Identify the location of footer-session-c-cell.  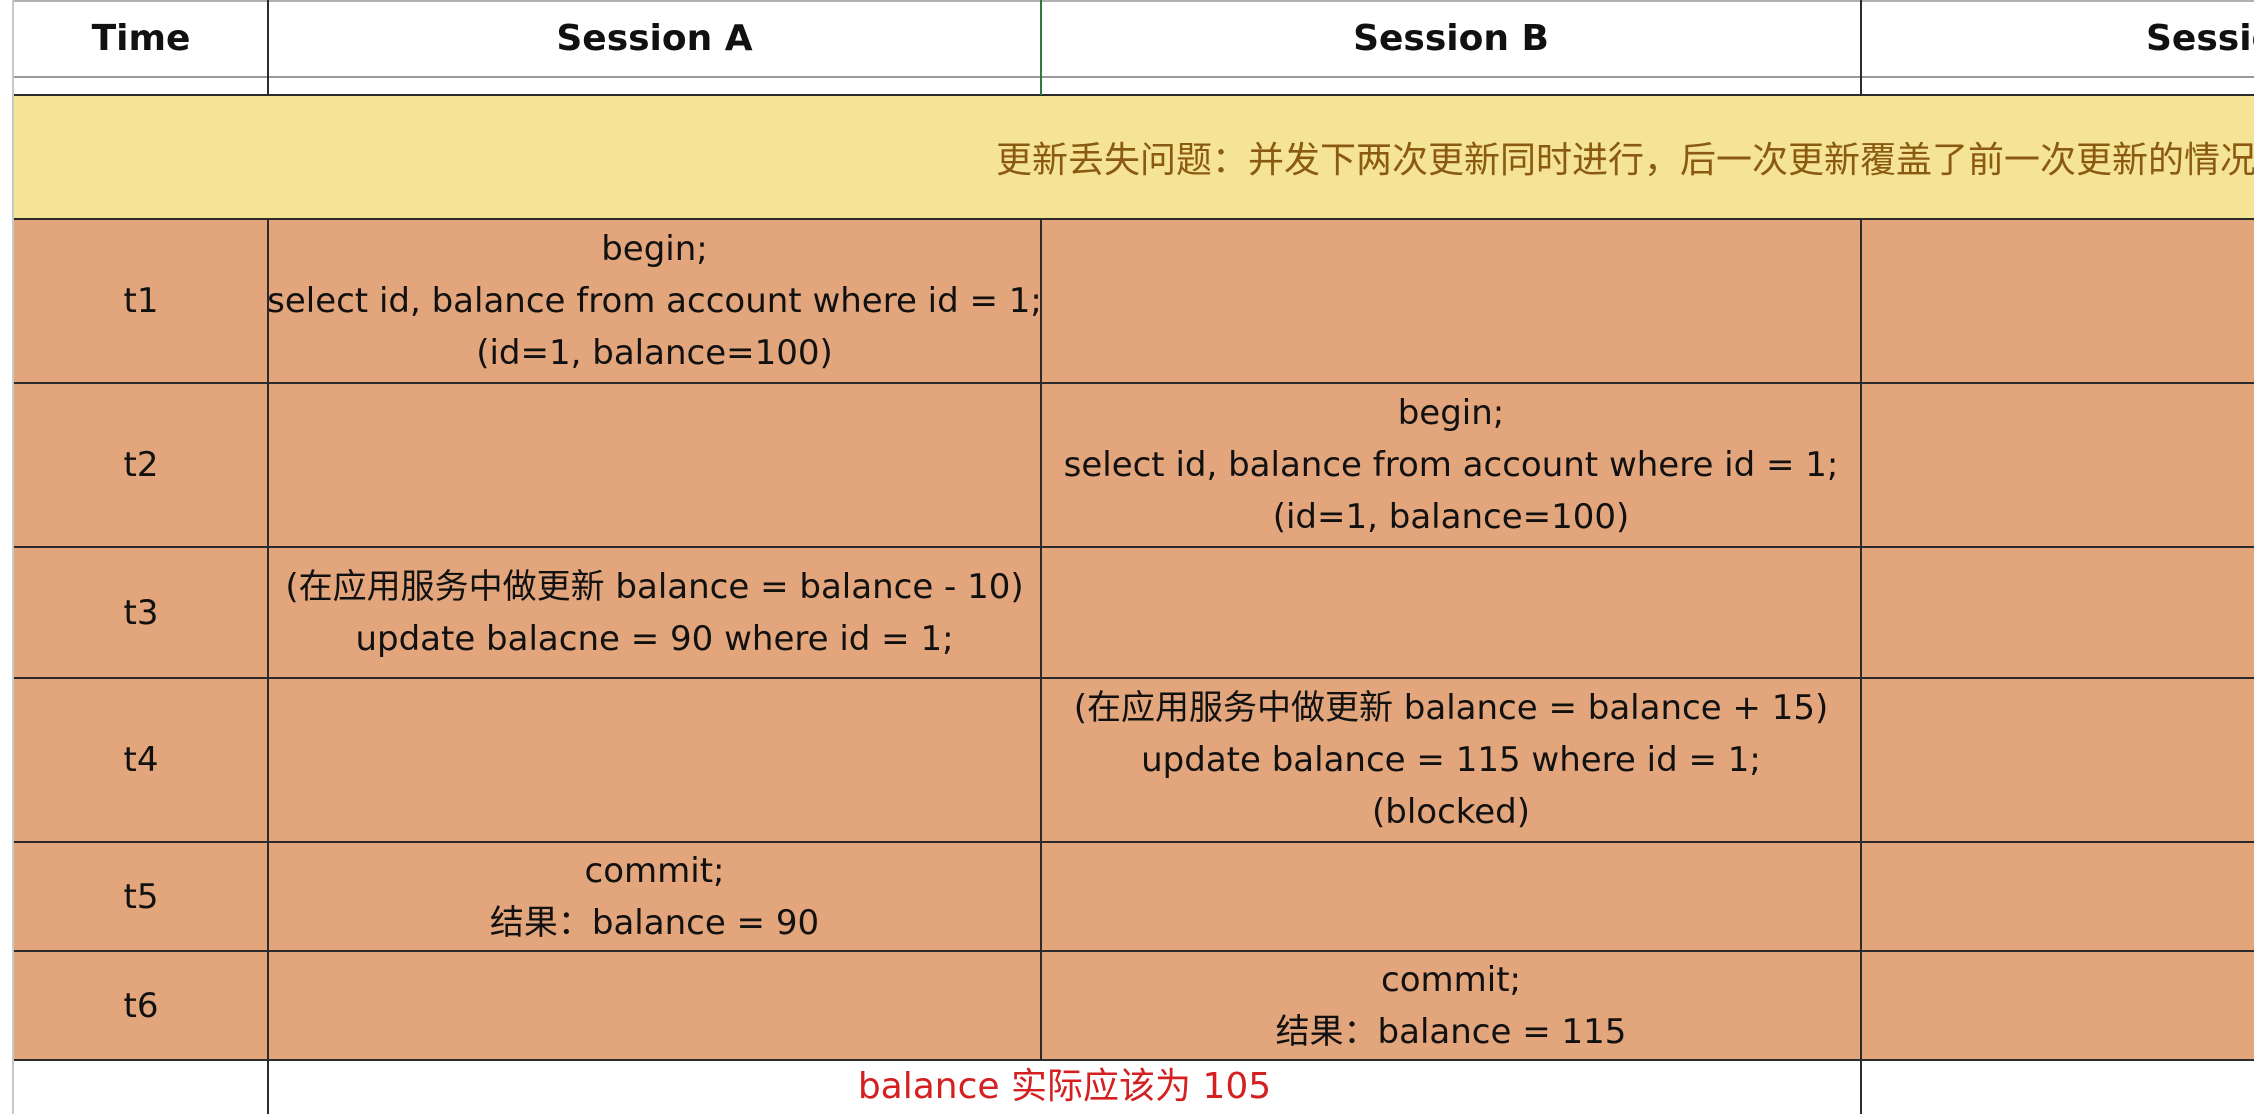
(2057, 1087).